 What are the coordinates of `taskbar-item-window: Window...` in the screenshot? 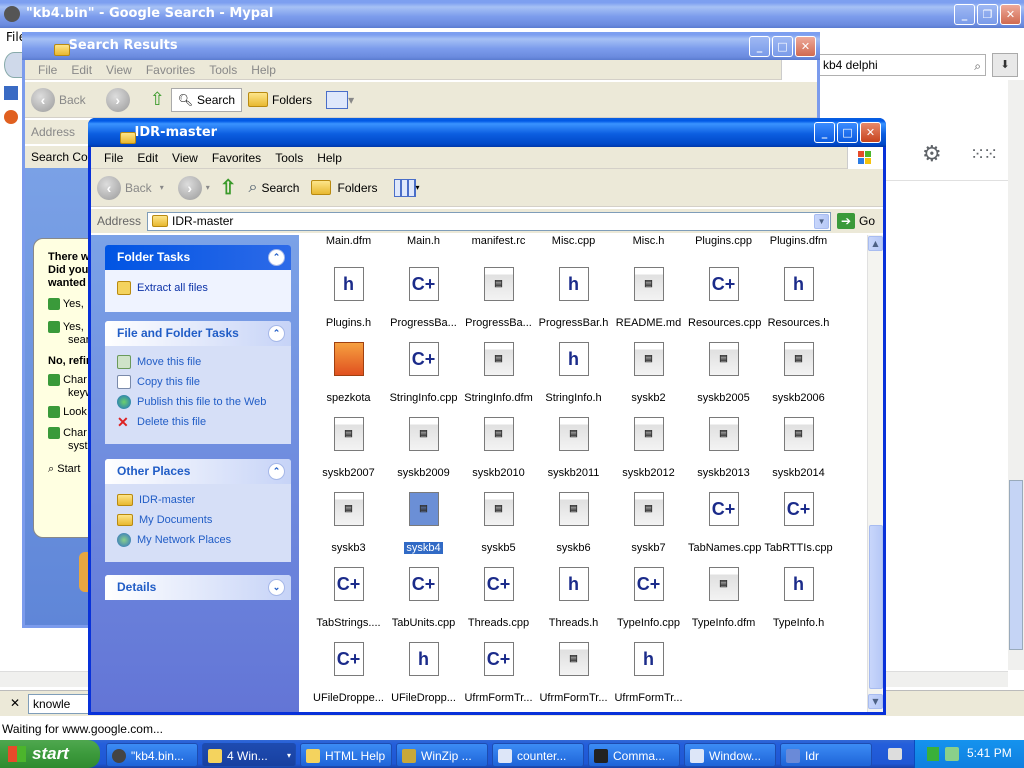 It's located at (730, 755).